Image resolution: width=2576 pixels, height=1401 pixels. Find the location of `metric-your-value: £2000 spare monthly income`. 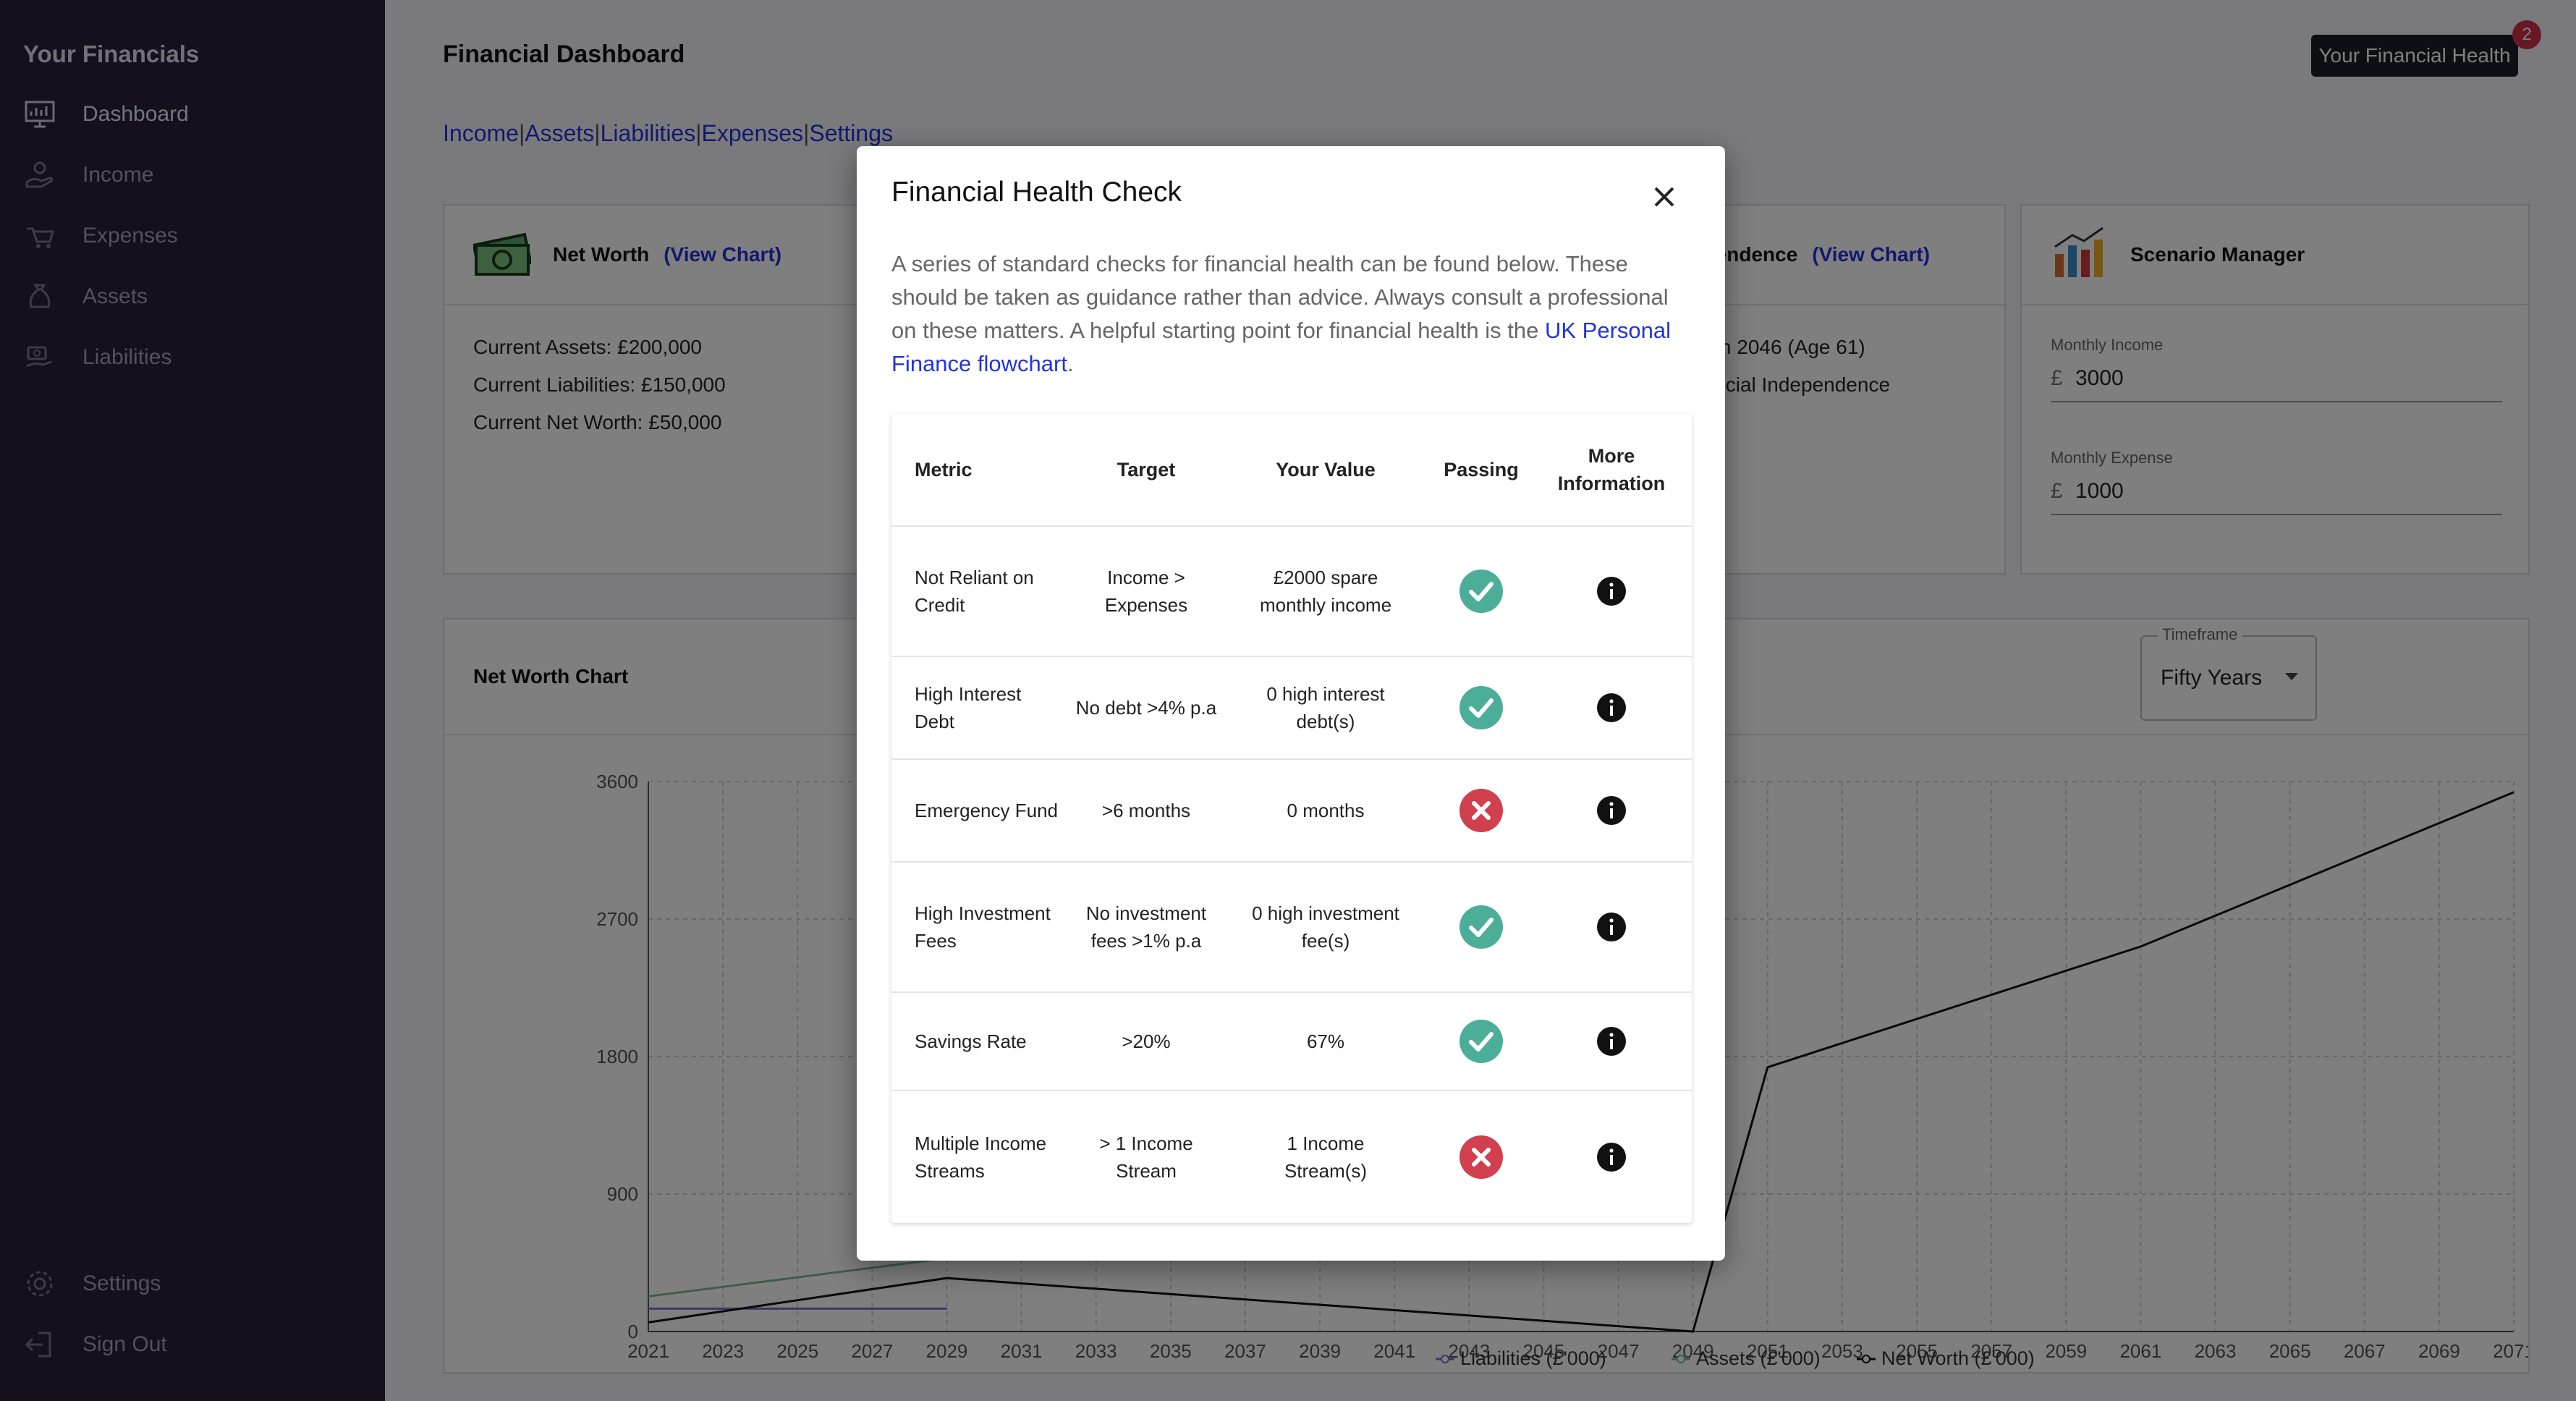

metric-your-value: £2000 spare monthly income is located at coordinates (1325, 591).